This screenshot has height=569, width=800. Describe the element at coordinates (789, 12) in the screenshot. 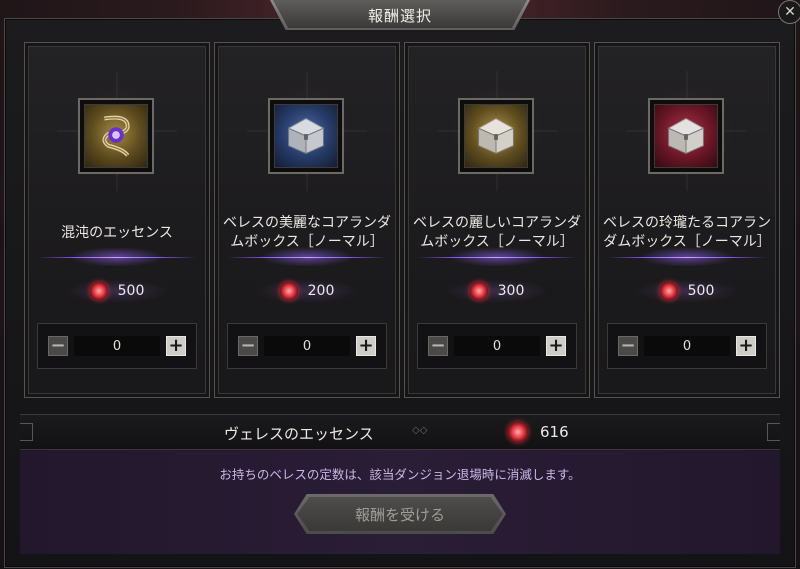

I see `close-button: ✕` at that location.